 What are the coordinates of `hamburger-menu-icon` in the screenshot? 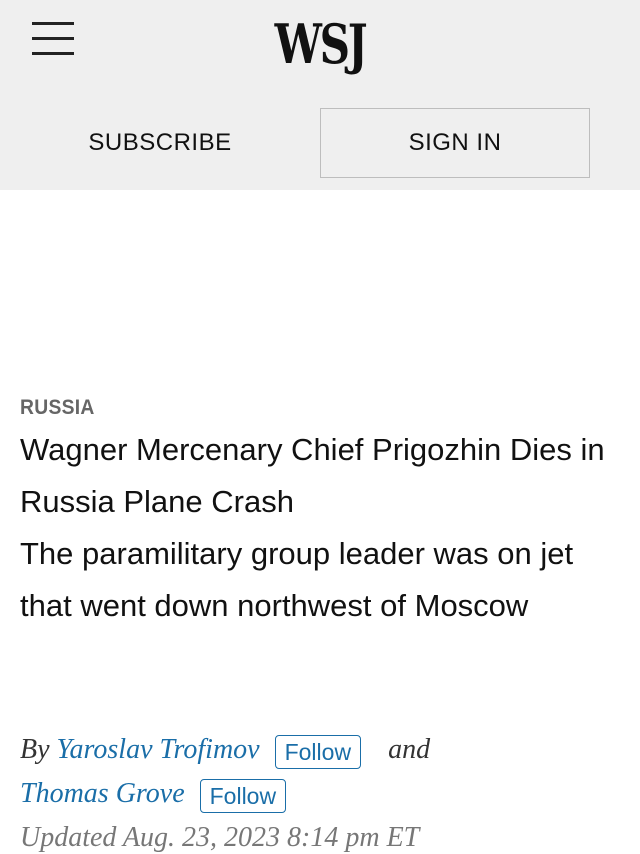 It's located at (54, 39).